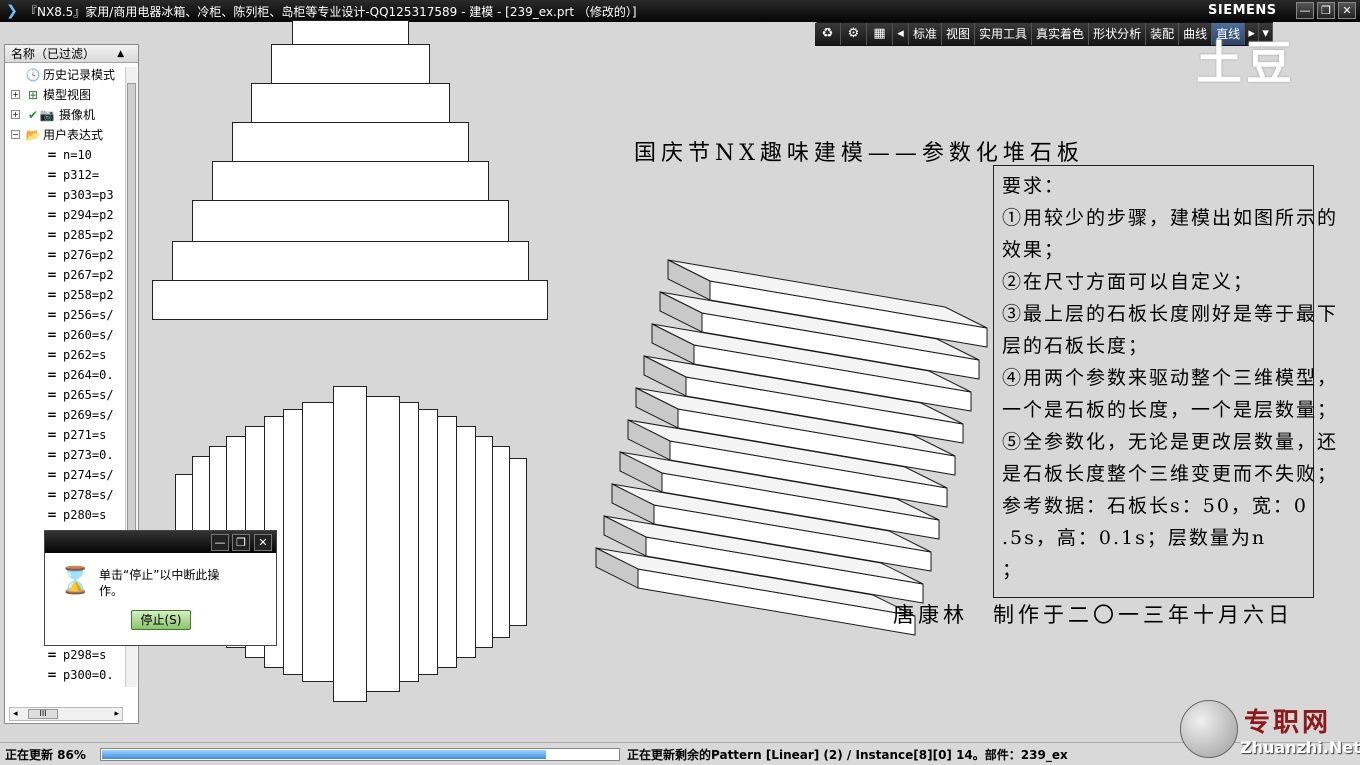  I want to click on dialog-message: 单击“停止”以中断此操作。, so click(159, 583).